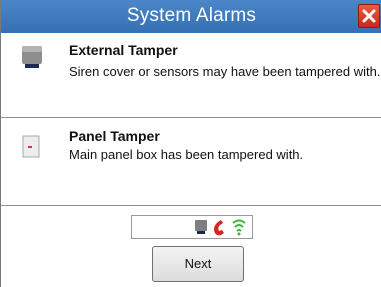 The image size is (381, 287). Describe the element at coordinates (198, 264) in the screenshot. I see `next-button: Next` at that location.